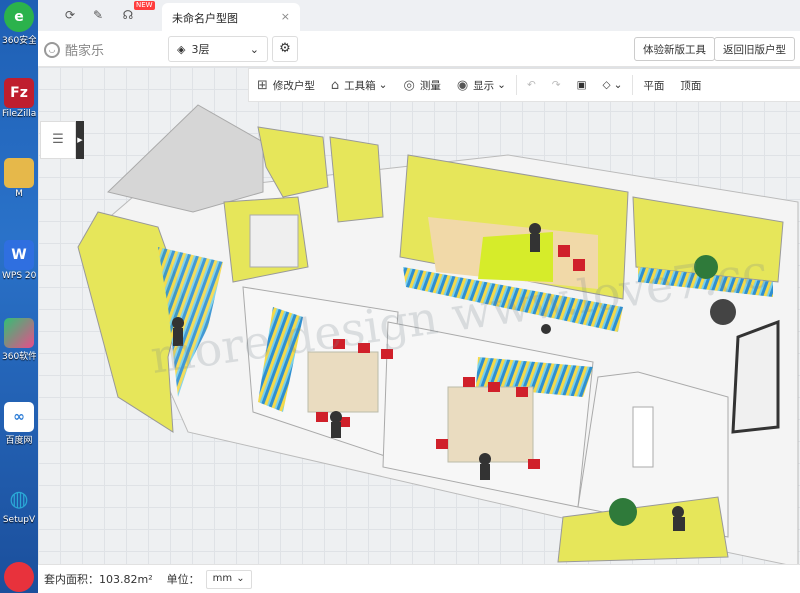 This screenshot has height=593, width=800. I want to click on desktop-icon-wps: W WPS 20, so click(19, 260).